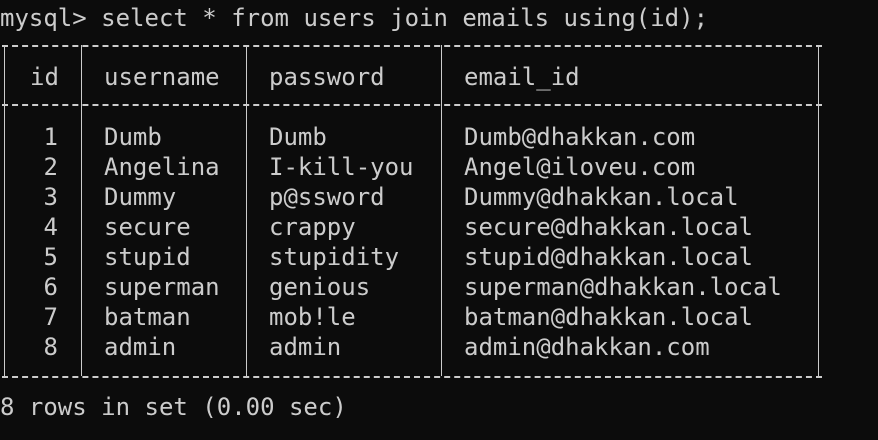  Describe the element at coordinates (522, 77) in the screenshot. I see `column-header-email-id: email_id` at that location.